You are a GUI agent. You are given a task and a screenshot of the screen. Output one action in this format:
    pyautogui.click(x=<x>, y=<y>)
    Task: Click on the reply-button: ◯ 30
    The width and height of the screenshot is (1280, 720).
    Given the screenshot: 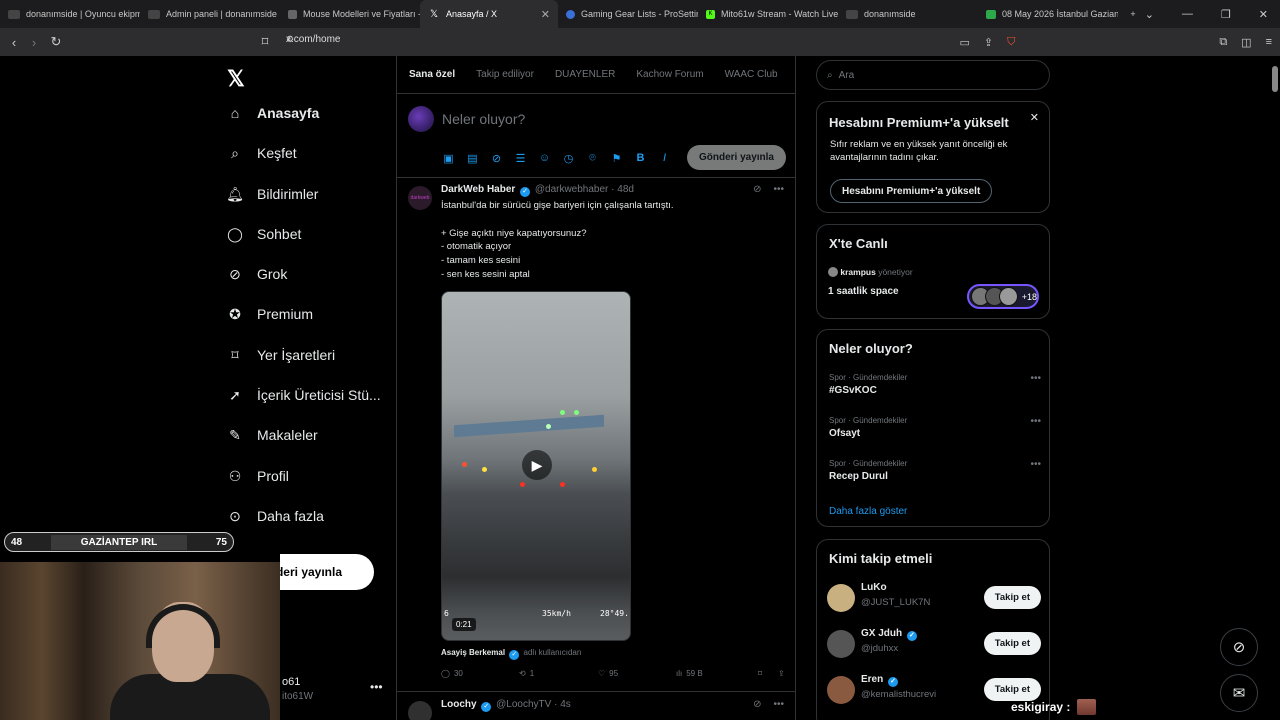 What is the action you would take?
    pyautogui.click(x=480, y=673)
    